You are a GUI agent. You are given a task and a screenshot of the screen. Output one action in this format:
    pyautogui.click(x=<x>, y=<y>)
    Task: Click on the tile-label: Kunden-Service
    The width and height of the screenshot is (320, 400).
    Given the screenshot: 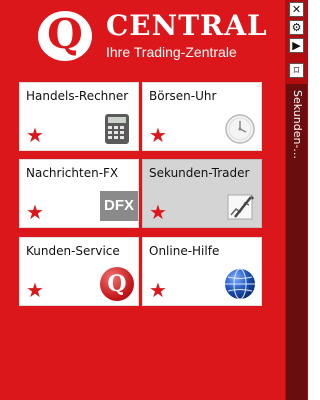 What is the action you would take?
    pyautogui.click(x=73, y=251)
    